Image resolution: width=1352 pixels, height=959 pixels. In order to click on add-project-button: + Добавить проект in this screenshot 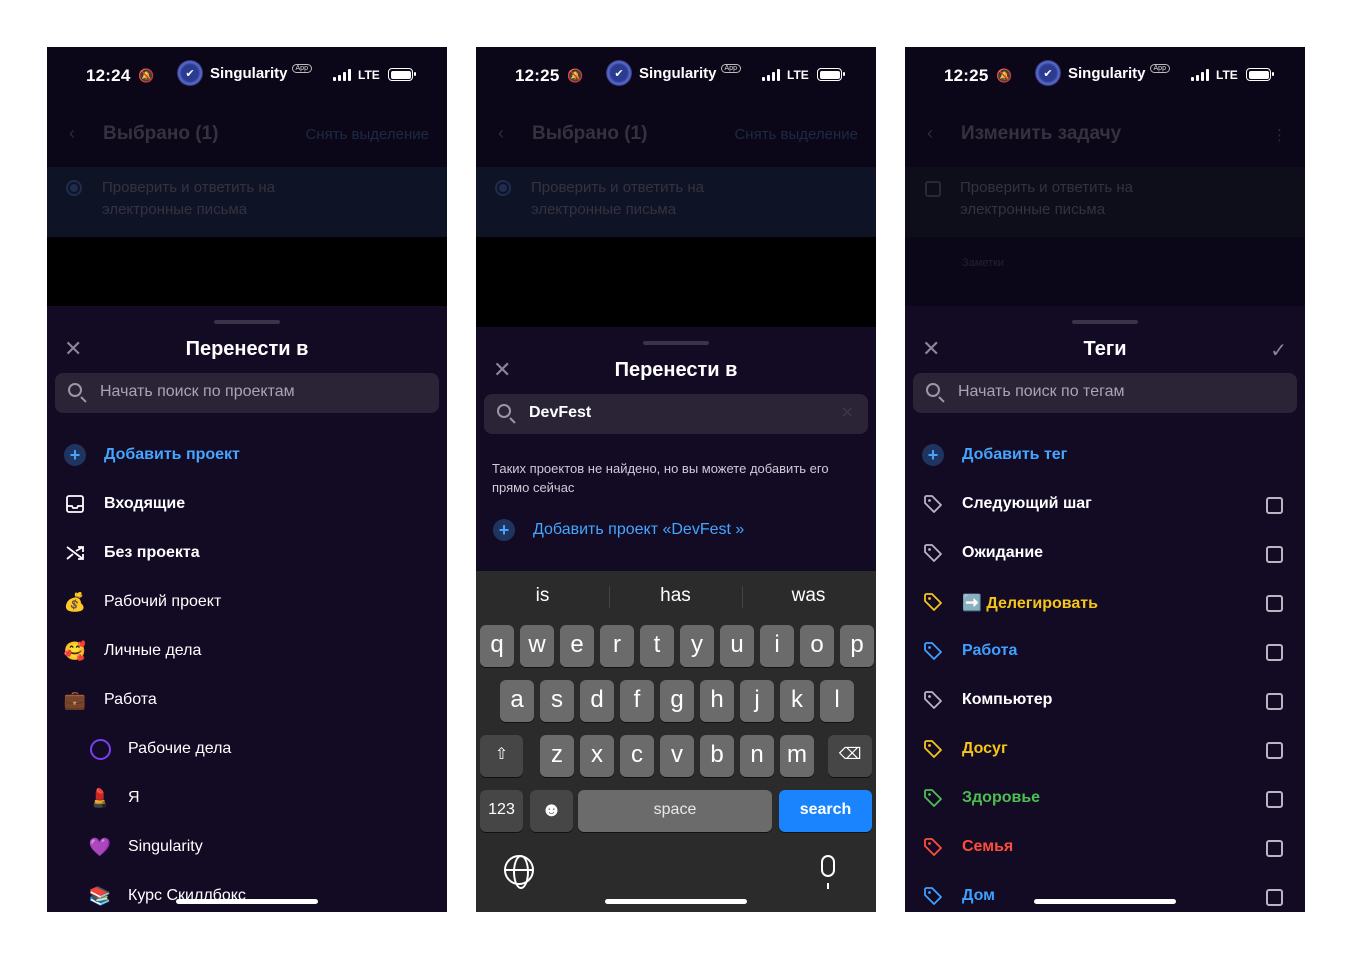, I will do `click(247, 456)`.